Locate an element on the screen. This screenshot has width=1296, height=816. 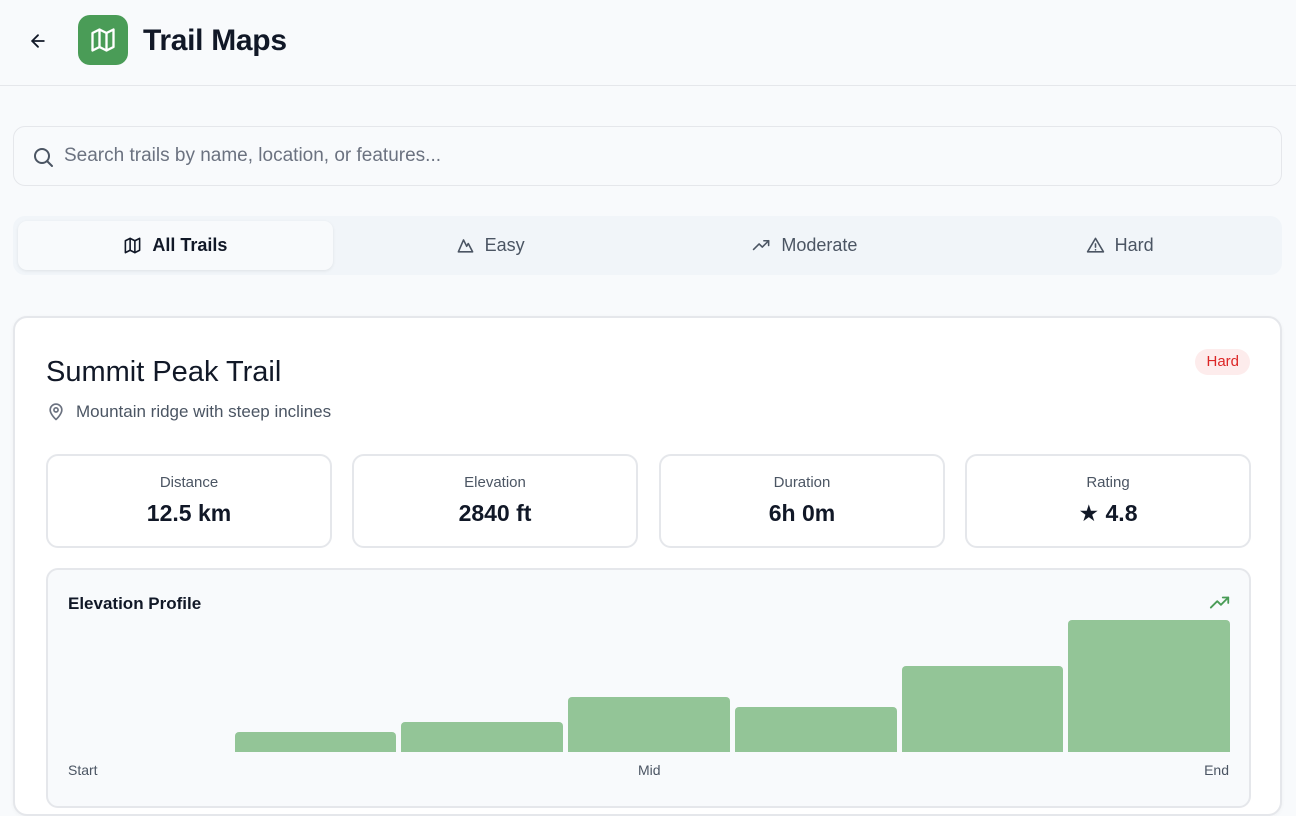
x-label-mid: Mid is located at coordinates (649, 770).